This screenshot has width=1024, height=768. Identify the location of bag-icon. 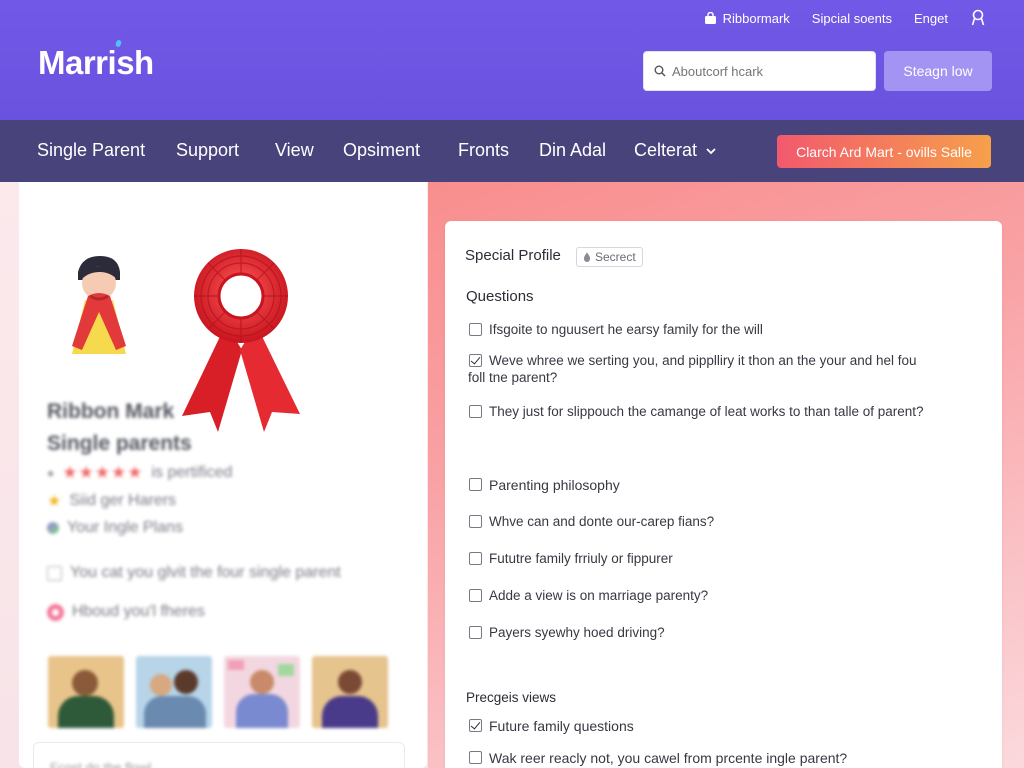
(710, 17).